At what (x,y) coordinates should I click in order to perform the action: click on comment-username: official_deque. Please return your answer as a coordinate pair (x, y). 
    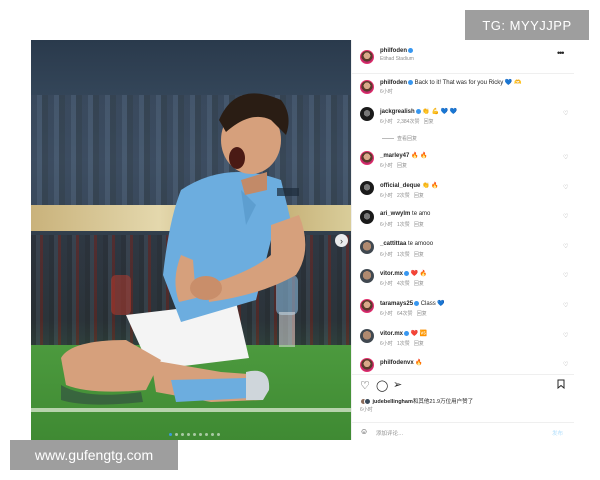
    Looking at the image, I should click on (400, 186).